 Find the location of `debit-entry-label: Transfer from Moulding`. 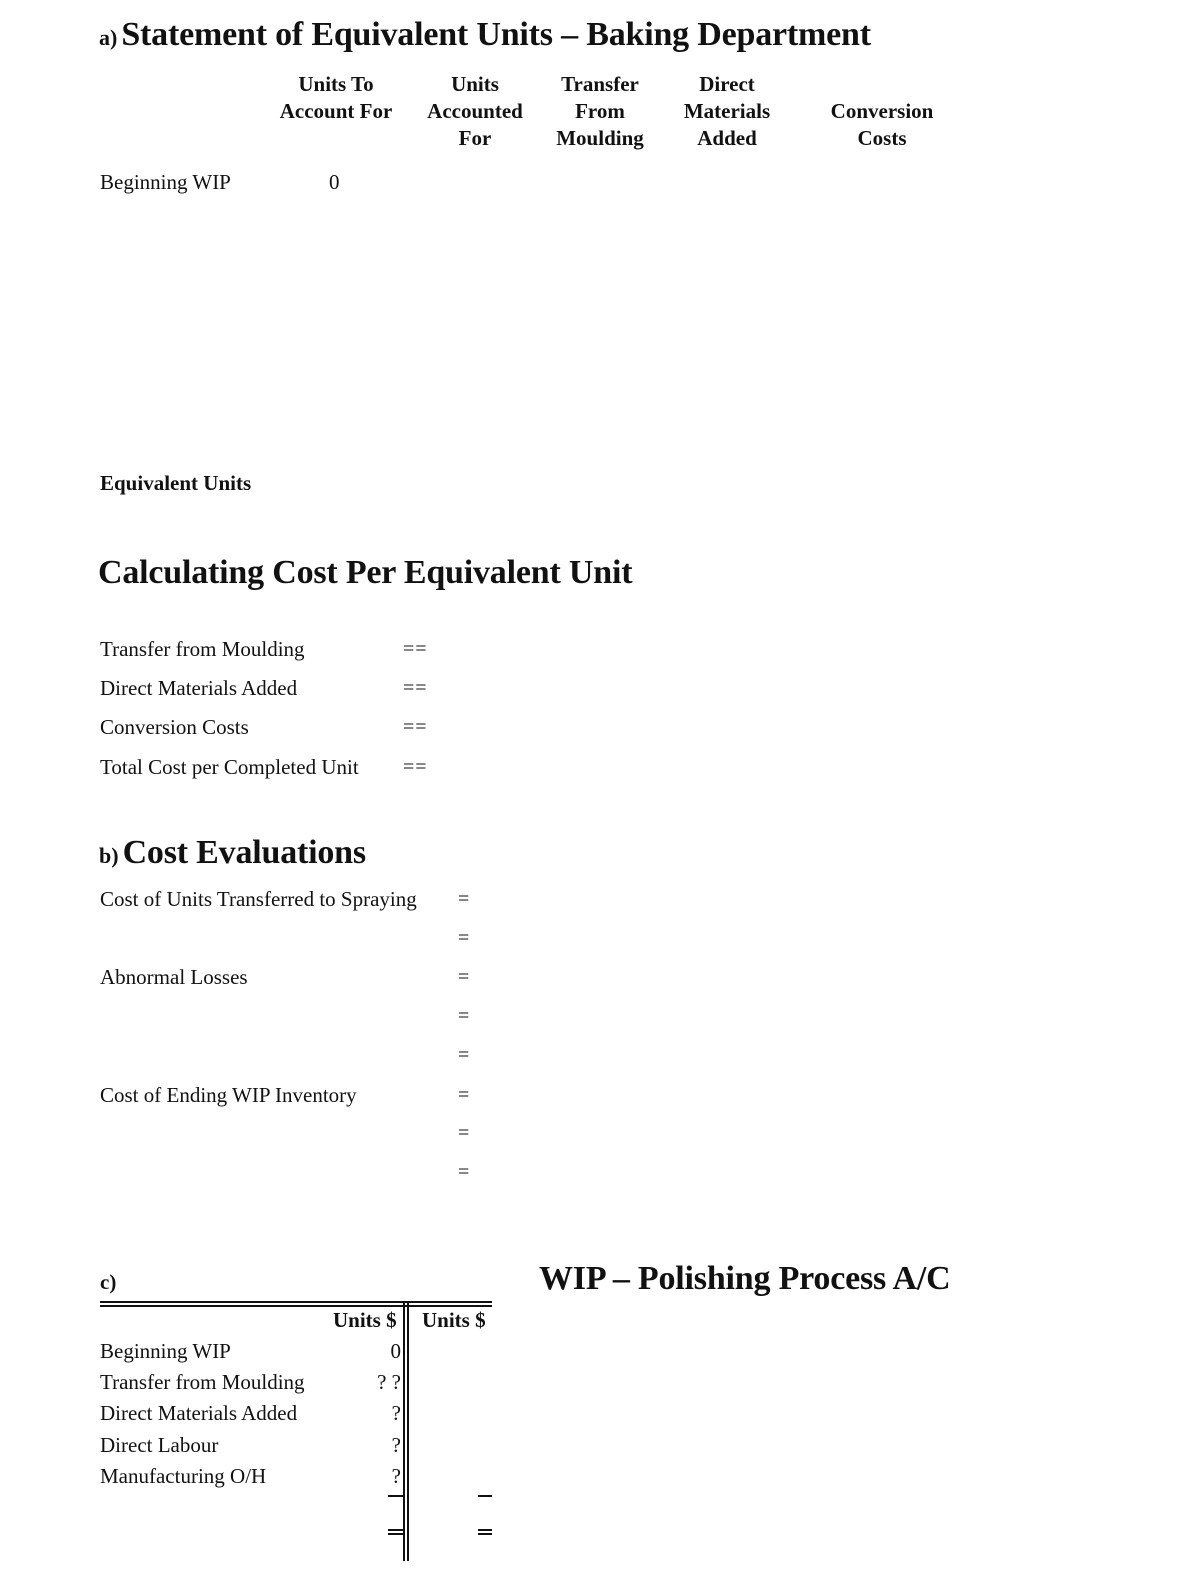

debit-entry-label: Transfer from Moulding is located at coordinates (202, 1382).